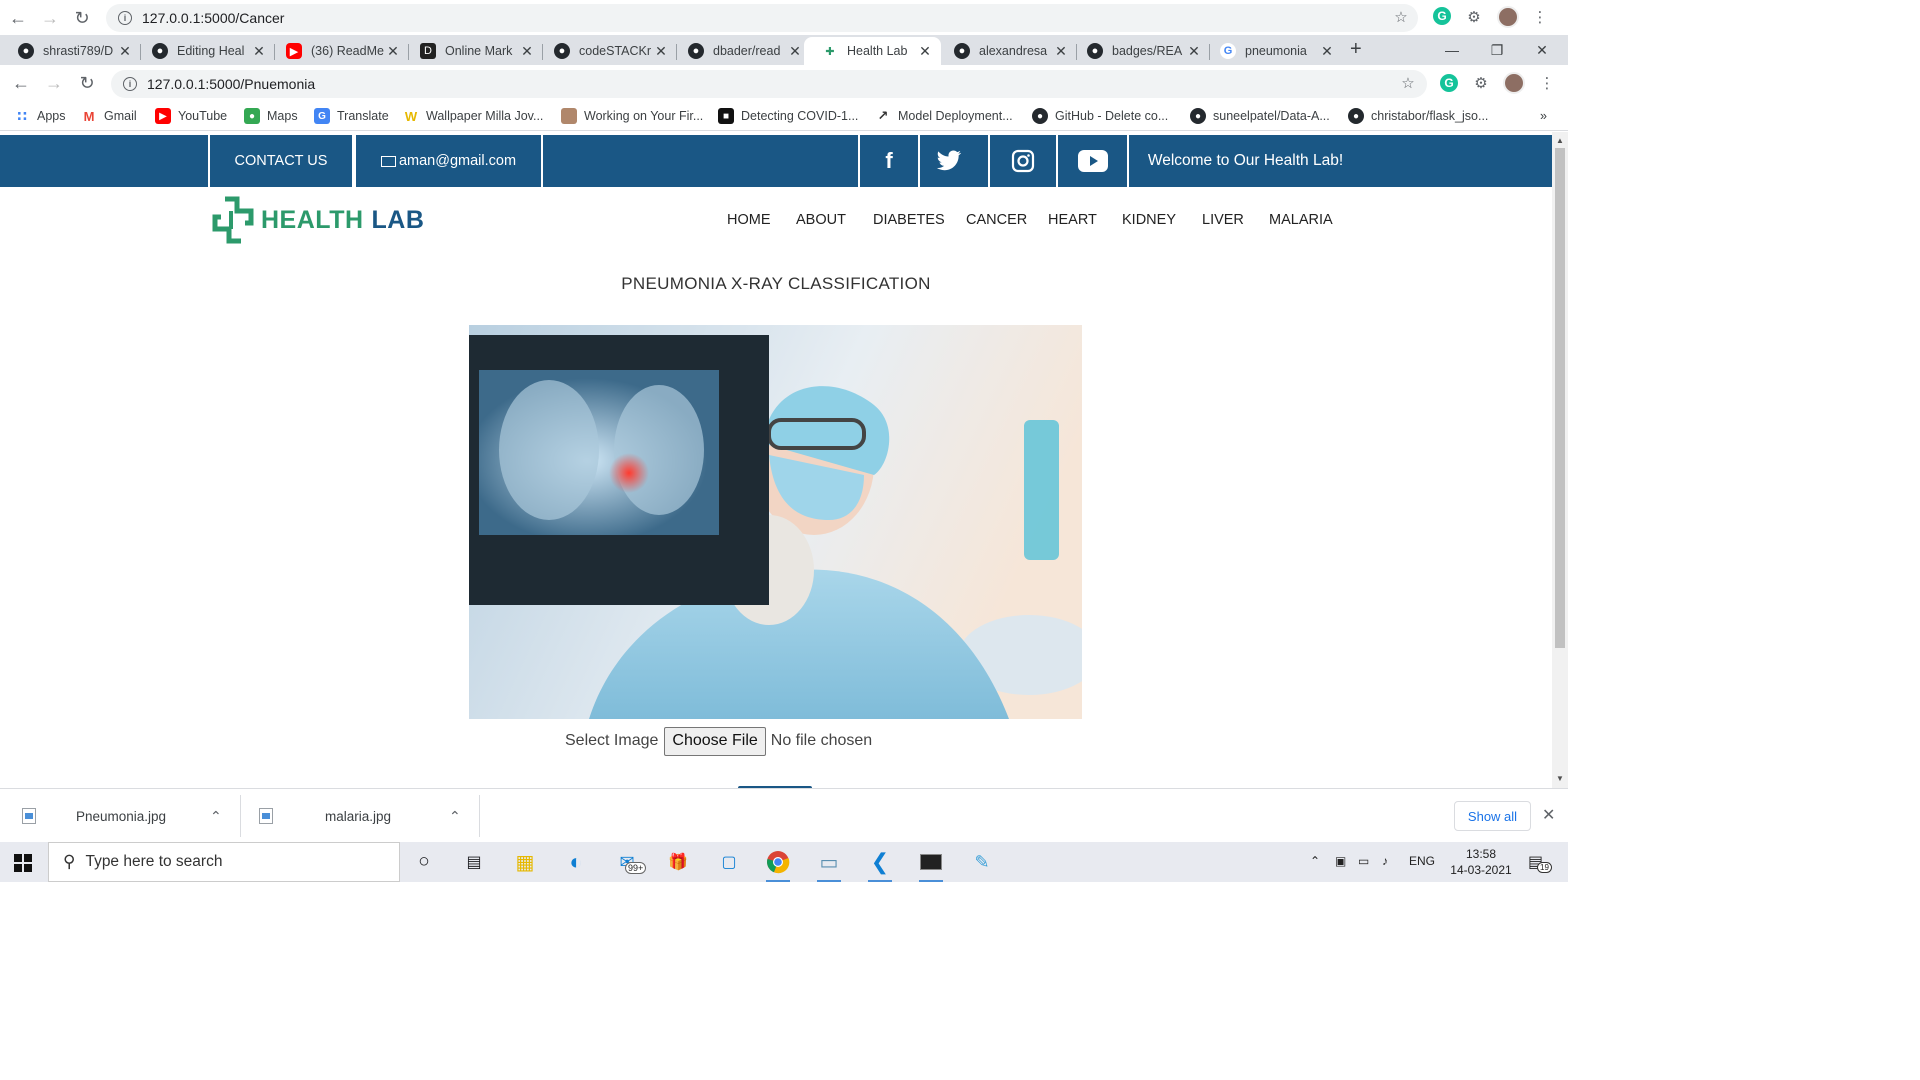 This screenshot has height=1080, width=1920. Describe the element at coordinates (1452, 50) in the screenshot. I see `minimize-icon: —` at that location.